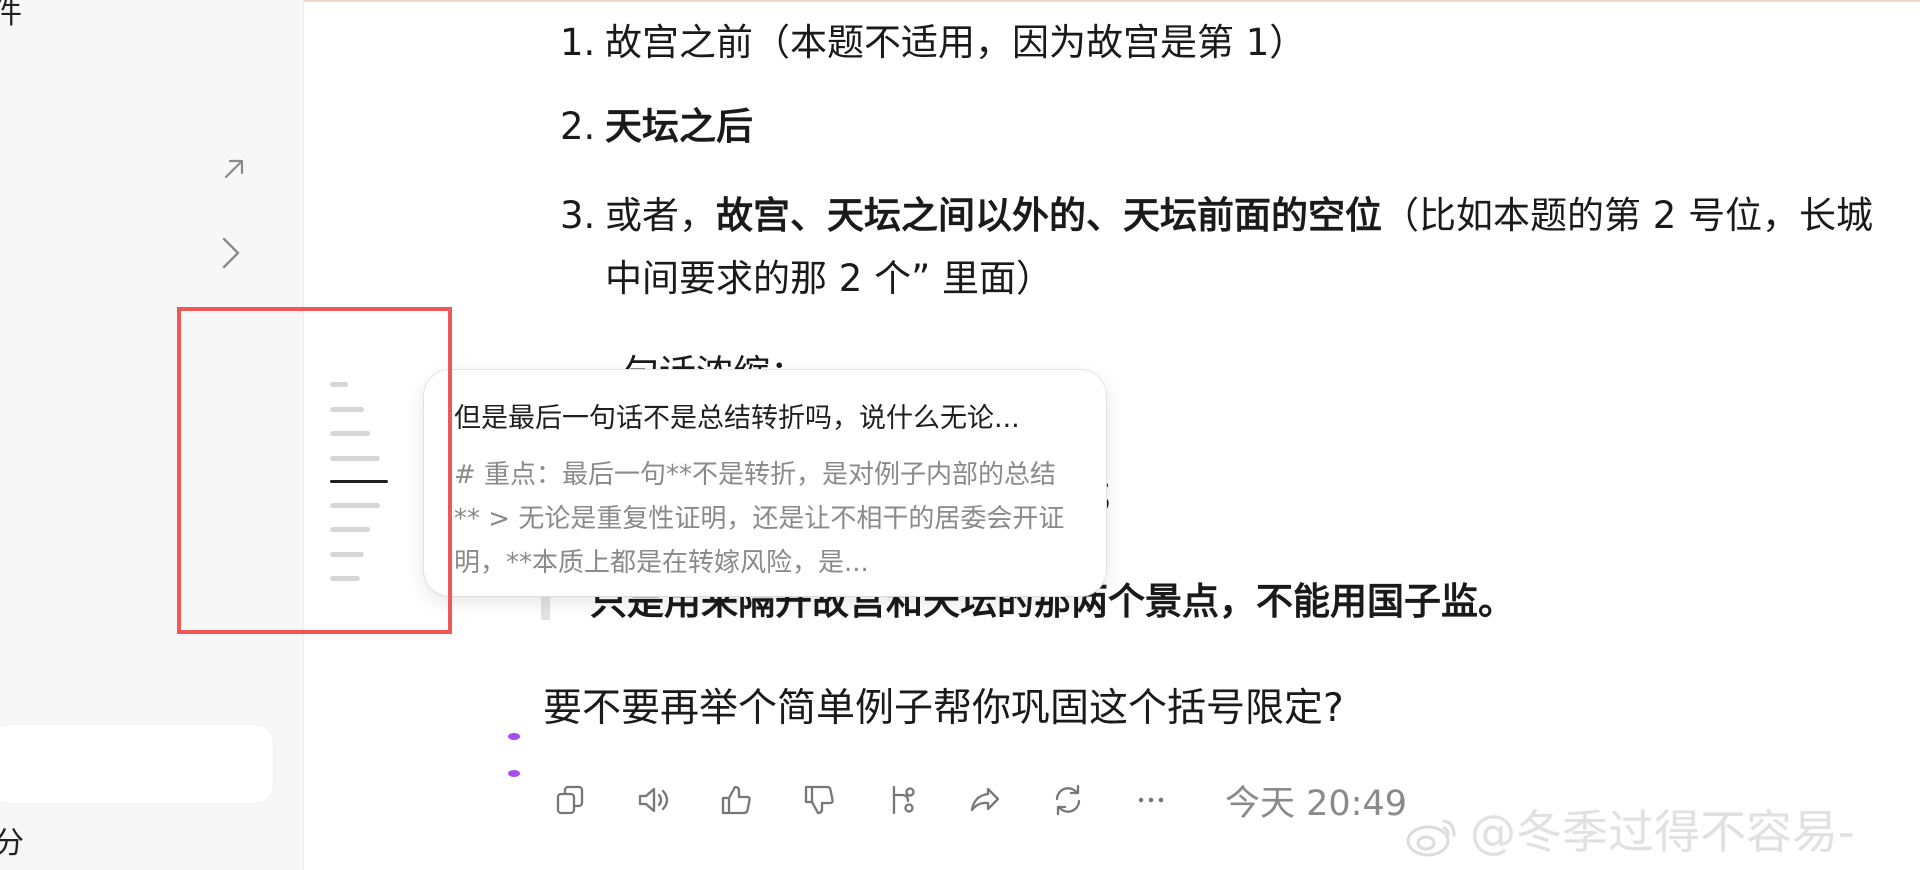 The image size is (1920, 870). Describe the element at coordinates (956, 42) in the screenshot. I see `list-item-text: 故宫之前（本题不适用，因为故宫是第 1）` at that location.